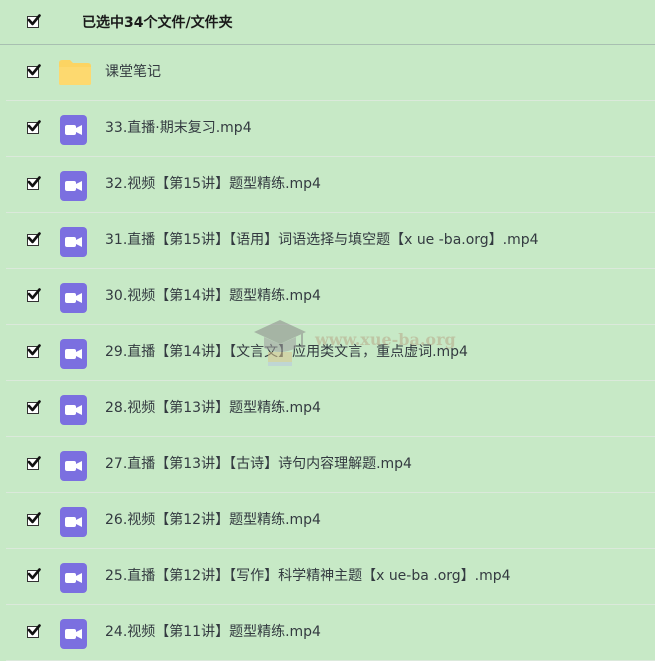 Image resolution: width=655 pixels, height=661 pixels. What do you see at coordinates (330, 409) in the screenshot?
I see `file-row: 28.视频【第13讲】题型精练.mp4` at bounding box center [330, 409].